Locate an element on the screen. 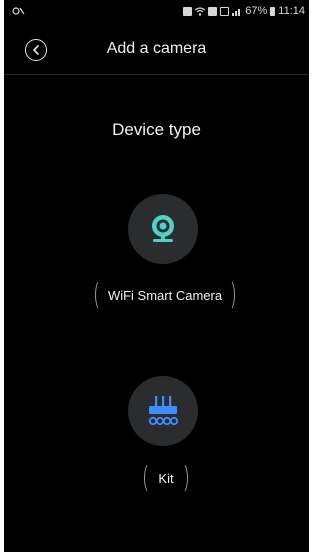 The height and width of the screenshot is (552, 320). wifi-icon is located at coordinates (200, 11).